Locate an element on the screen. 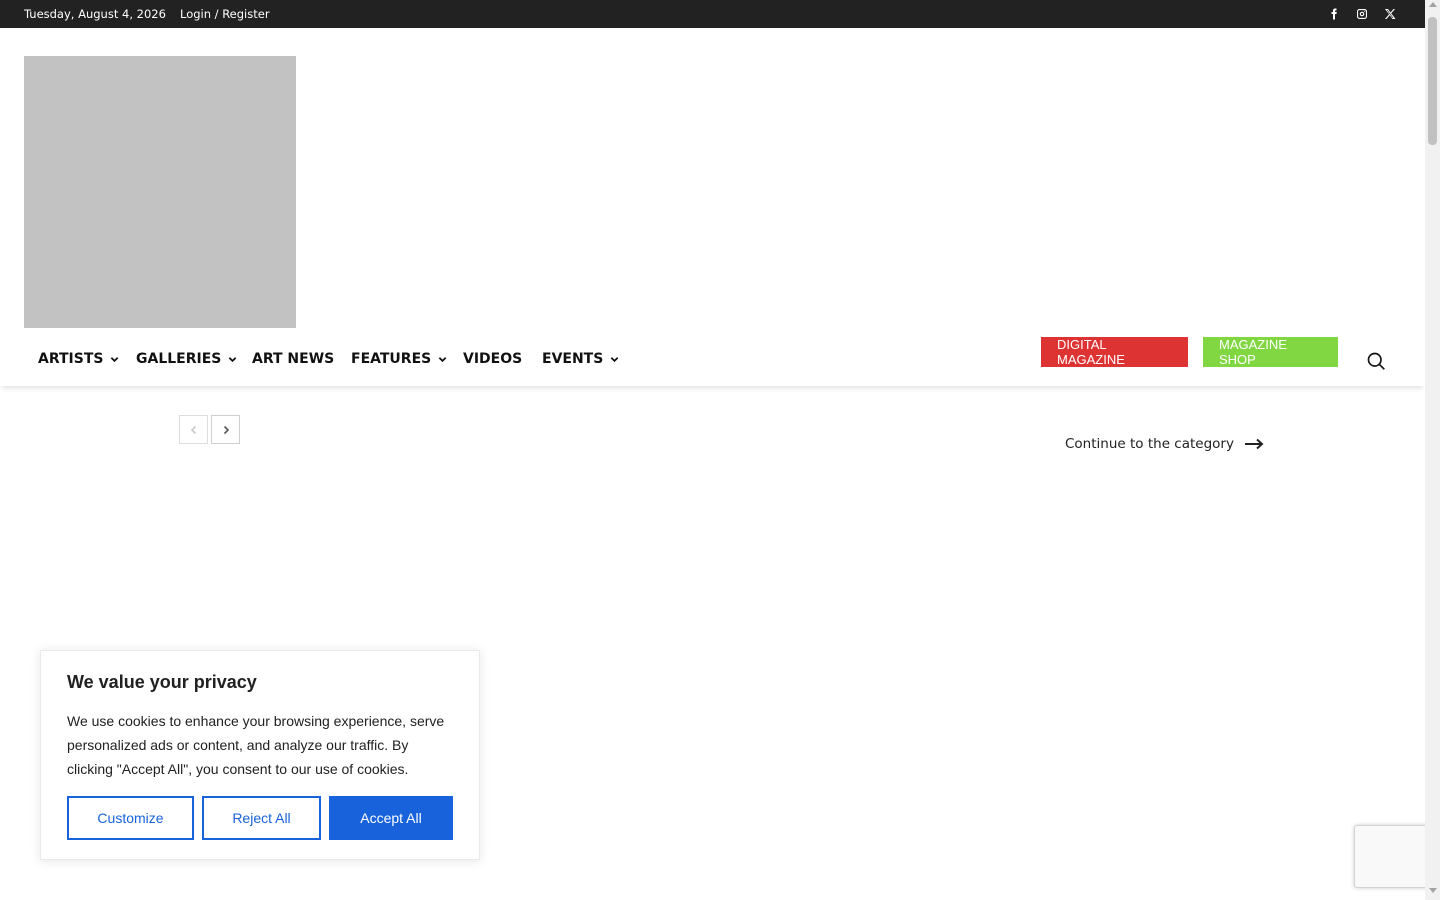 Image resolution: width=1440 pixels, height=900 pixels. nav-item-label: VIDEOS is located at coordinates (493, 359).